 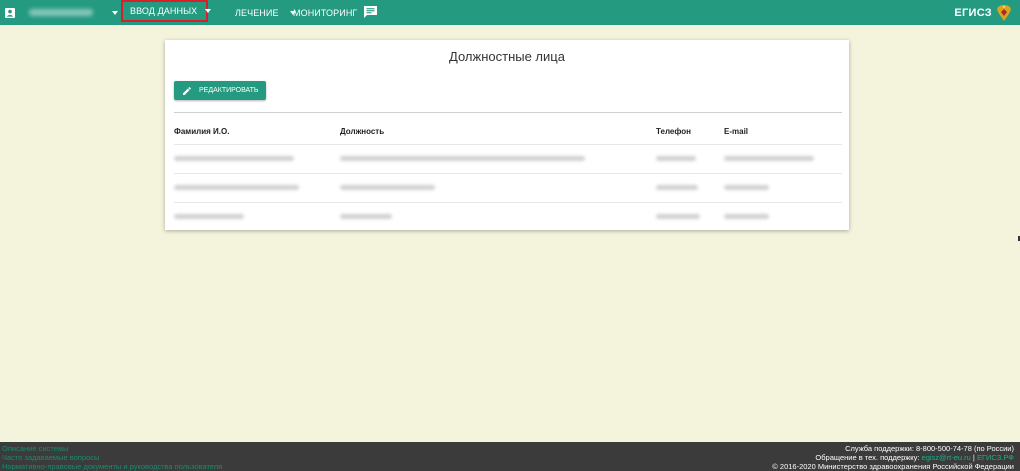 I want to click on edit-button-label: Редактировать, so click(x=229, y=90).